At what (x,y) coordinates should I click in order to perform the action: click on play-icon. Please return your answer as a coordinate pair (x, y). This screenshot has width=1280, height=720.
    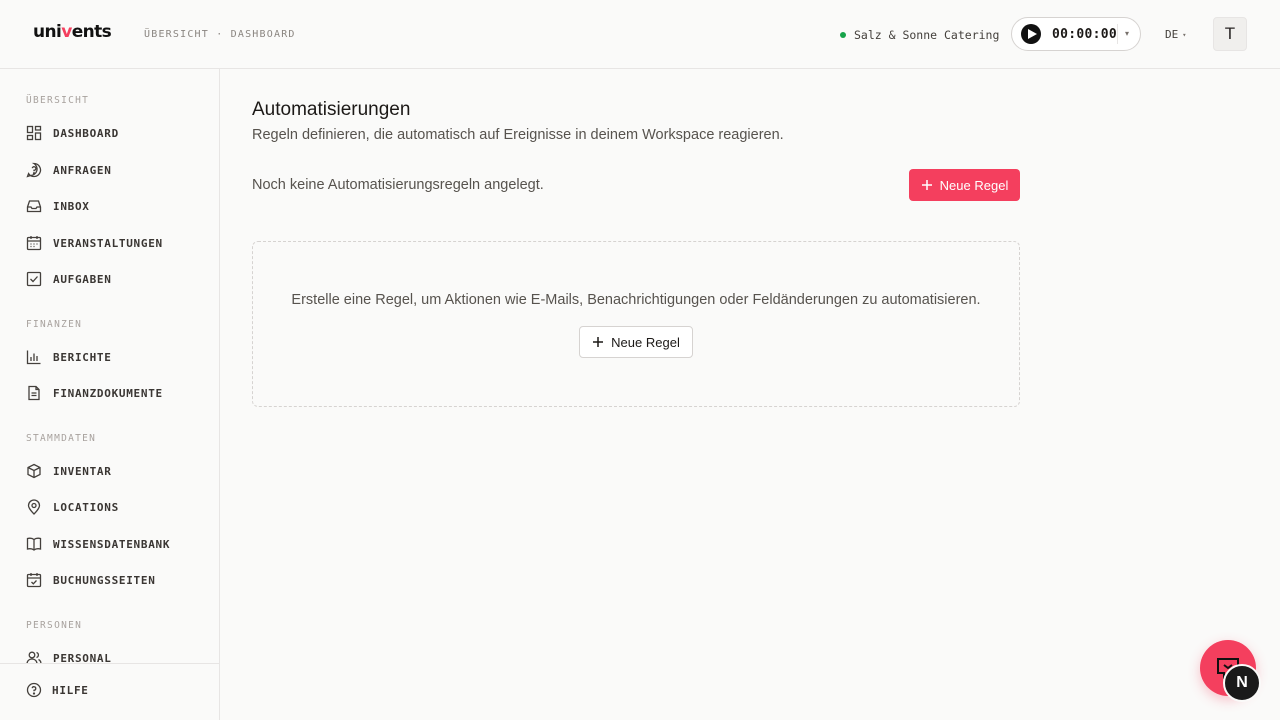
    Looking at the image, I should click on (1032, 34).